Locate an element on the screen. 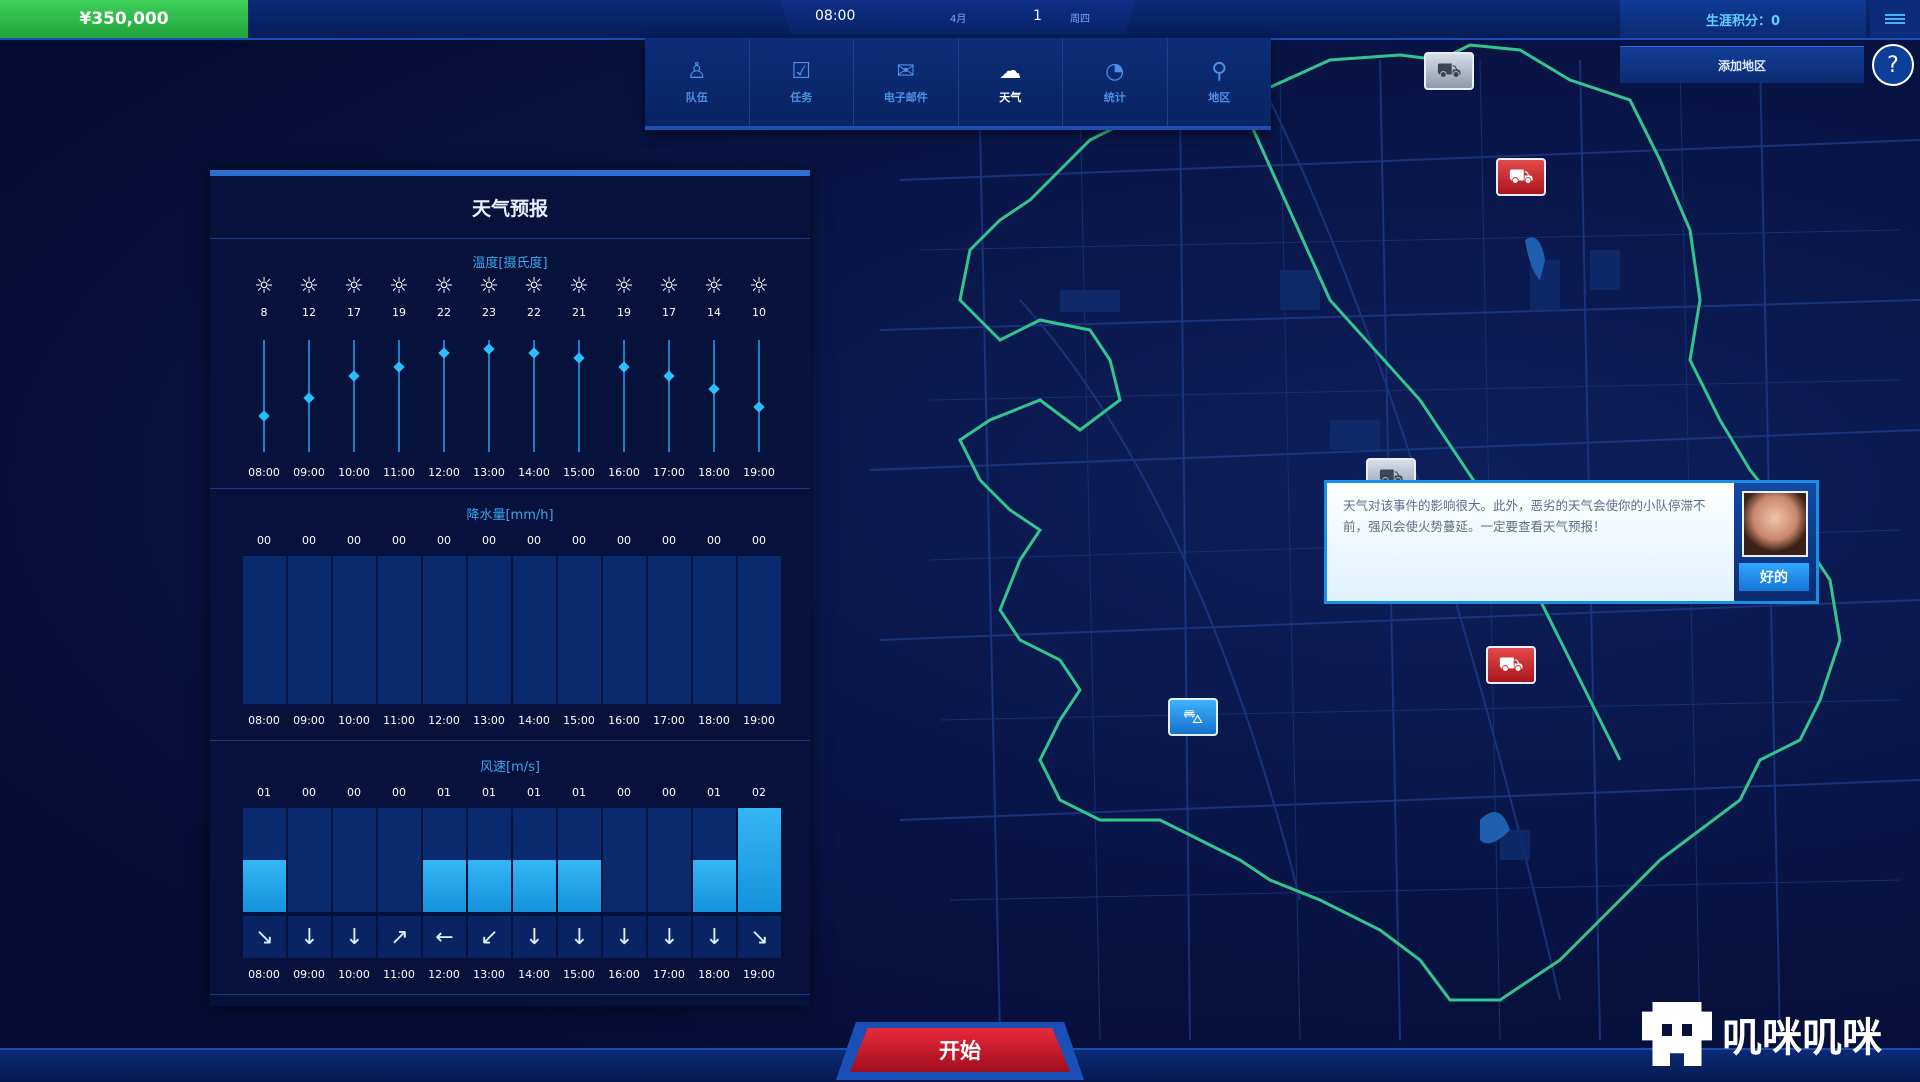  temperature-value: 12 is located at coordinates (309, 312).